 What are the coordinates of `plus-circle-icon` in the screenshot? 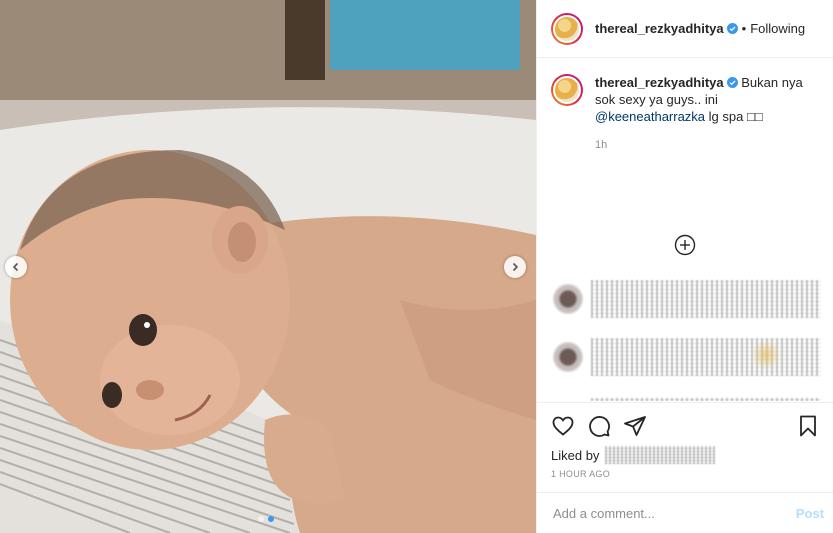 It's located at (685, 245).